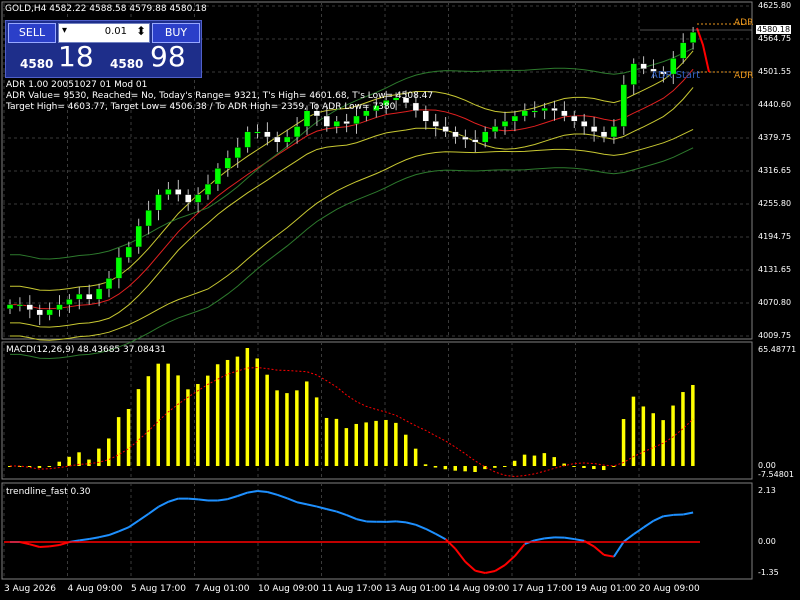 This screenshot has width=800, height=600. What do you see at coordinates (37, 64) in the screenshot?
I see `bid-price-small: 4580` at bounding box center [37, 64].